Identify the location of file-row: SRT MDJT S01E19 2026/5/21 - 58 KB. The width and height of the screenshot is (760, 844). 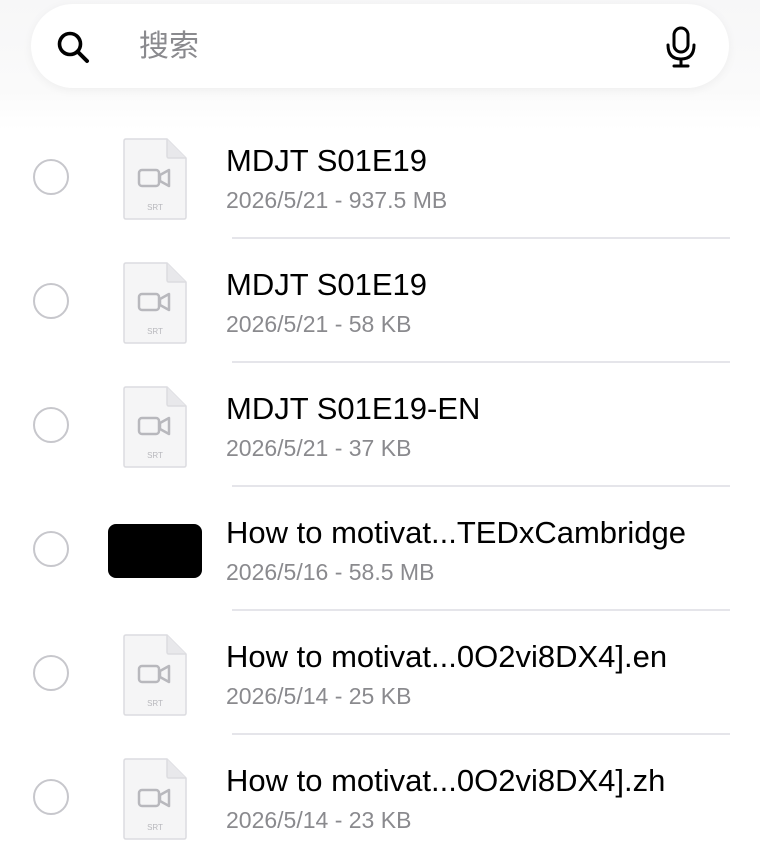
(380, 301).